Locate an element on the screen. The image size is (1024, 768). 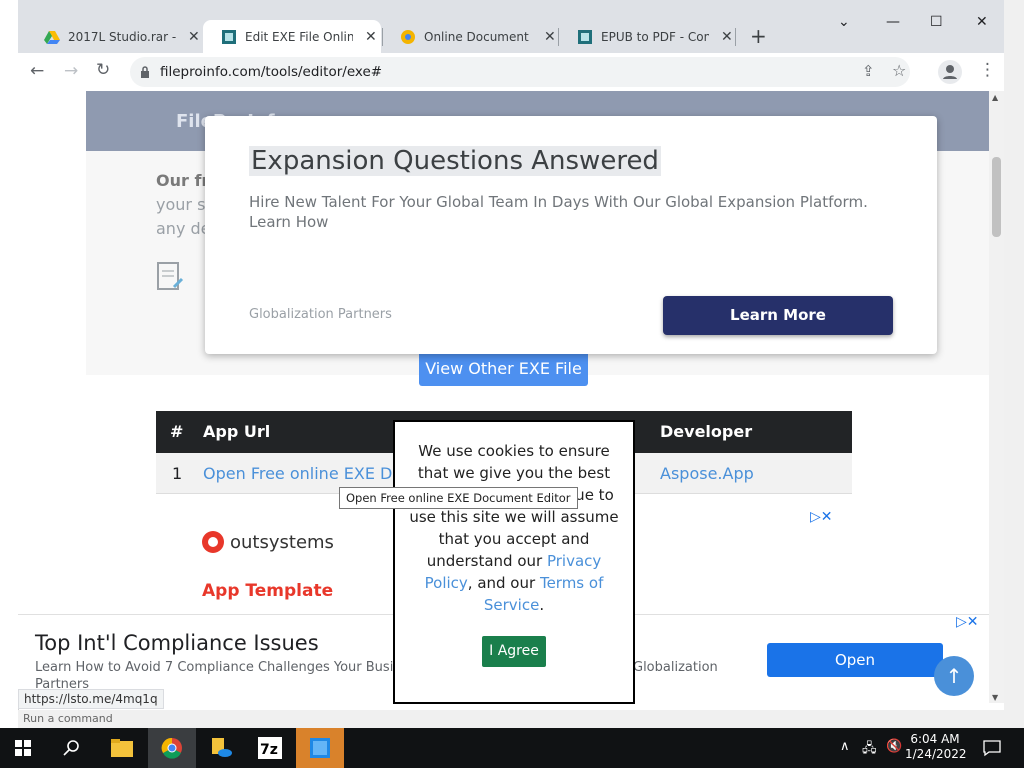
app-tile-icon is located at coordinates (320, 748).